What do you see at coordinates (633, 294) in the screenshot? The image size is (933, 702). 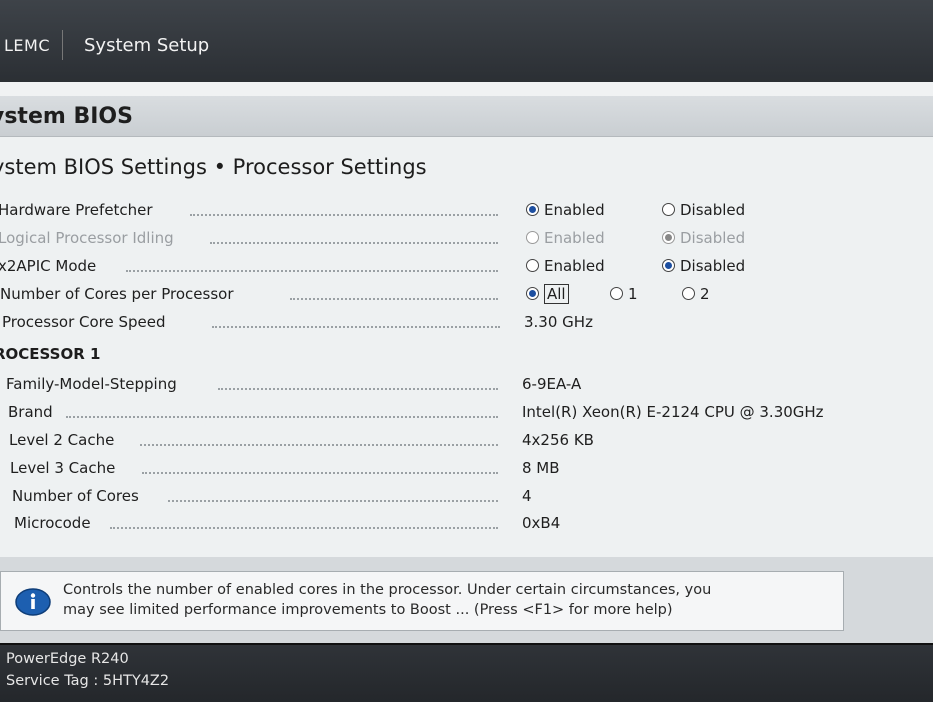 I see `radio-option-label: 1` at bounding box center [633, 294].